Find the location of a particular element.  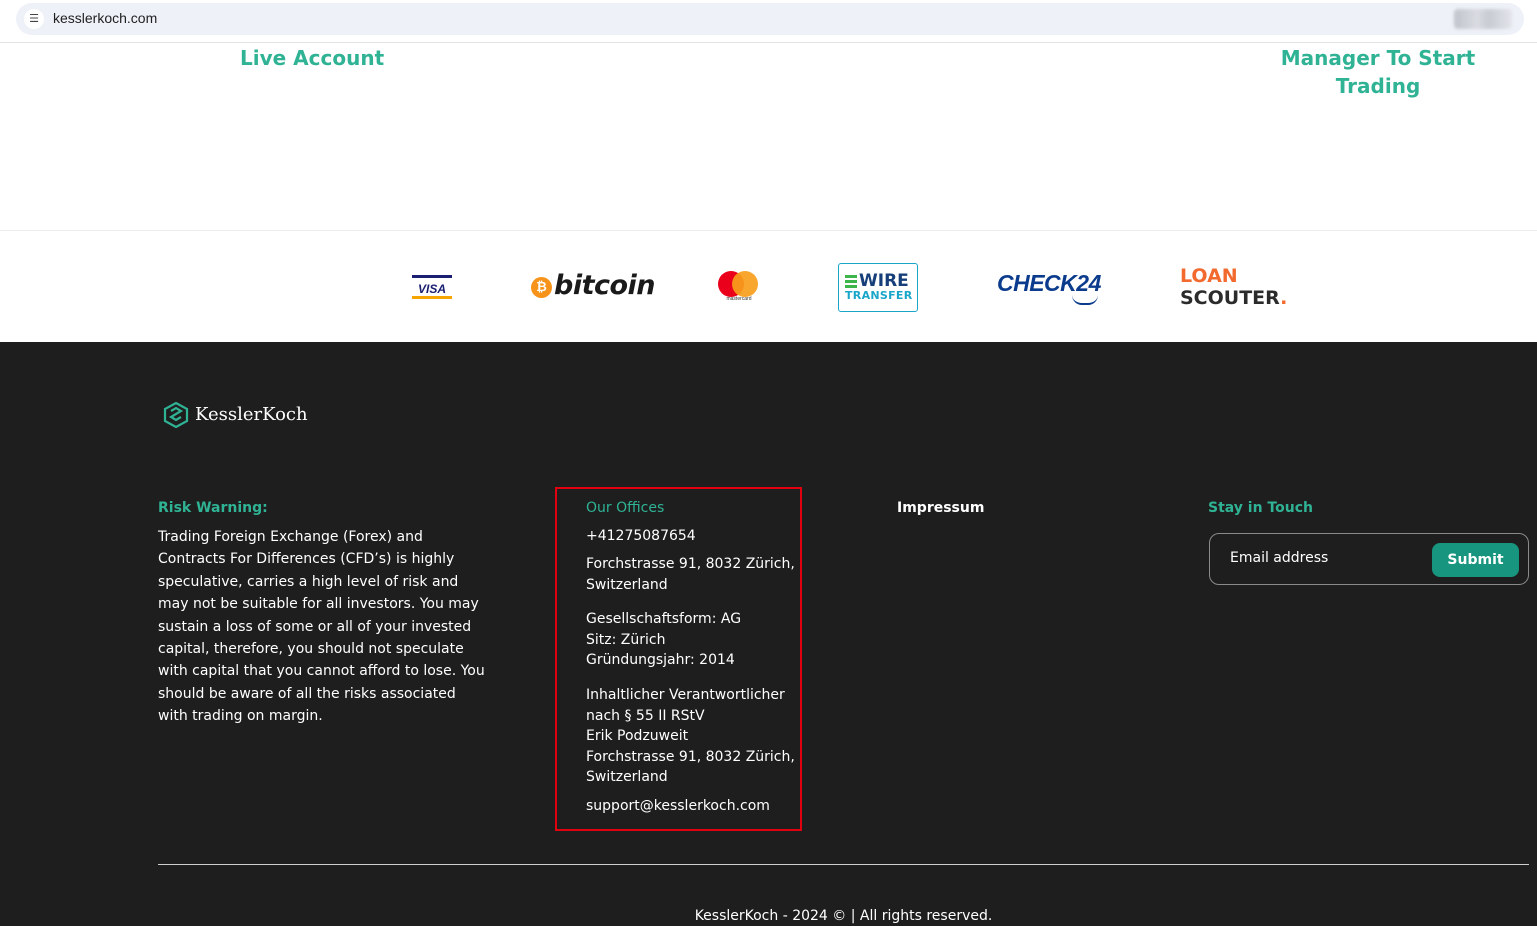

mastercard-logo: mastercard is located at coordinates (738, 288).